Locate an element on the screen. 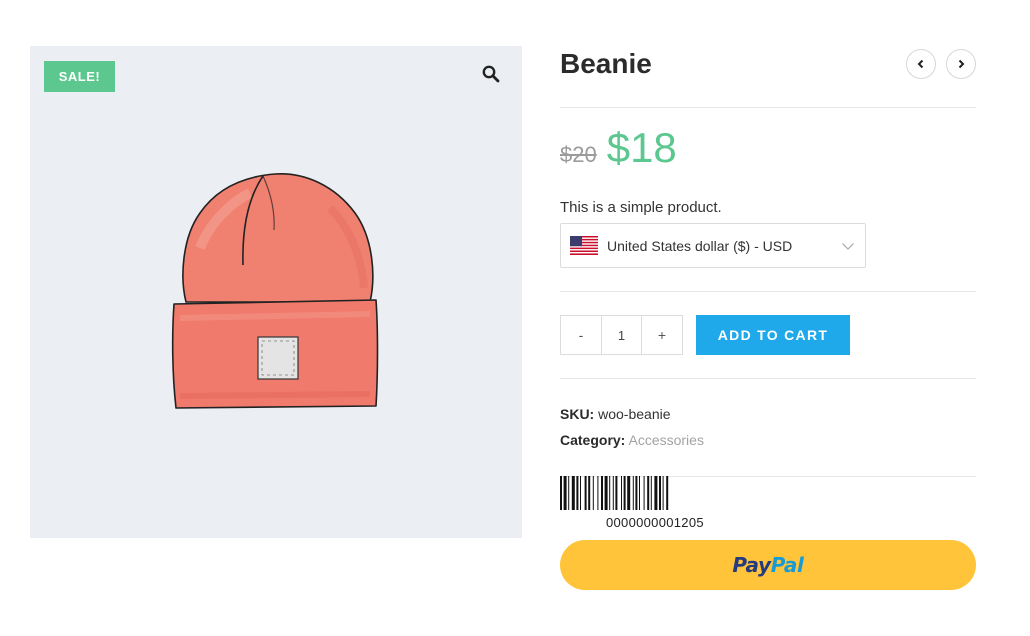 The image size is (1030, 636). paypal-logo-pal: Pal is located at coordinates (787, 565).